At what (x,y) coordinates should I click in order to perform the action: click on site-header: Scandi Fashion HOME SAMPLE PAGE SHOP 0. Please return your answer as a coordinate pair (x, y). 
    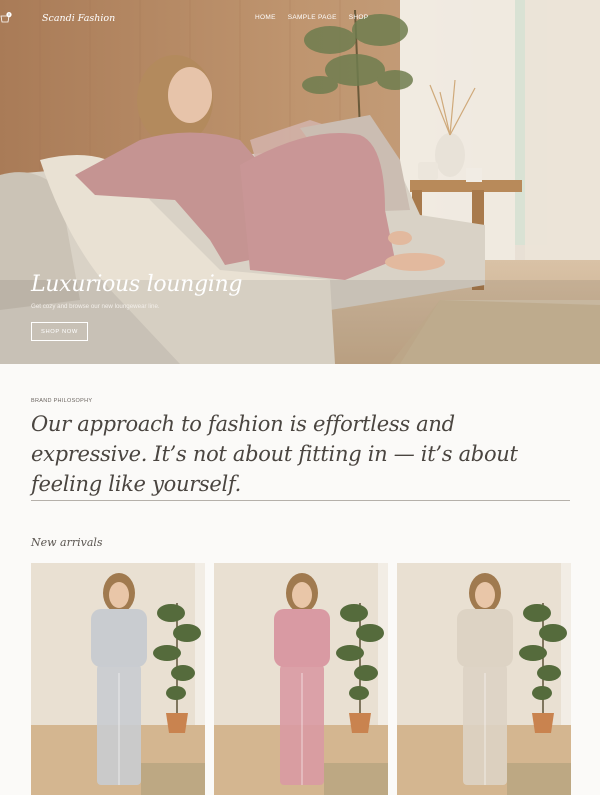
    Looking at the image, I should click on (300, 19).